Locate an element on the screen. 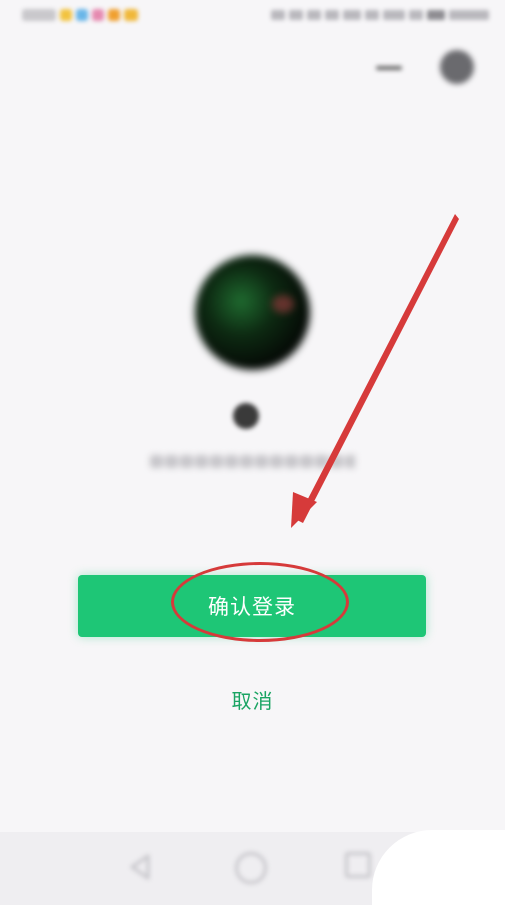 This screenshot has width=505, height=905. annotation-arrow-head is located at coordinates (304, 510).